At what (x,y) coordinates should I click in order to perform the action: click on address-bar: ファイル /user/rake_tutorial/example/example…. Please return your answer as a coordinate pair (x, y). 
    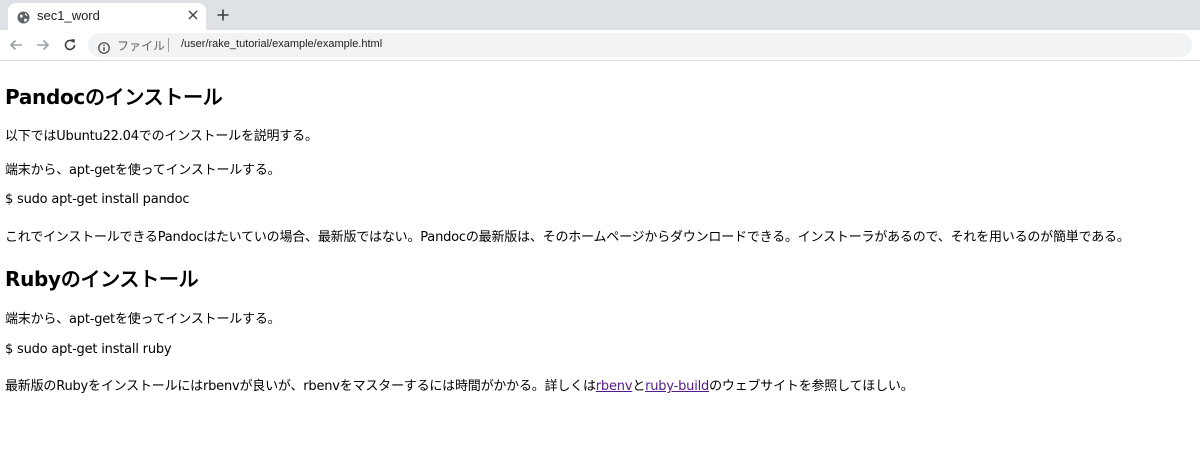
    Looking at the image, I should click on (640, 45).